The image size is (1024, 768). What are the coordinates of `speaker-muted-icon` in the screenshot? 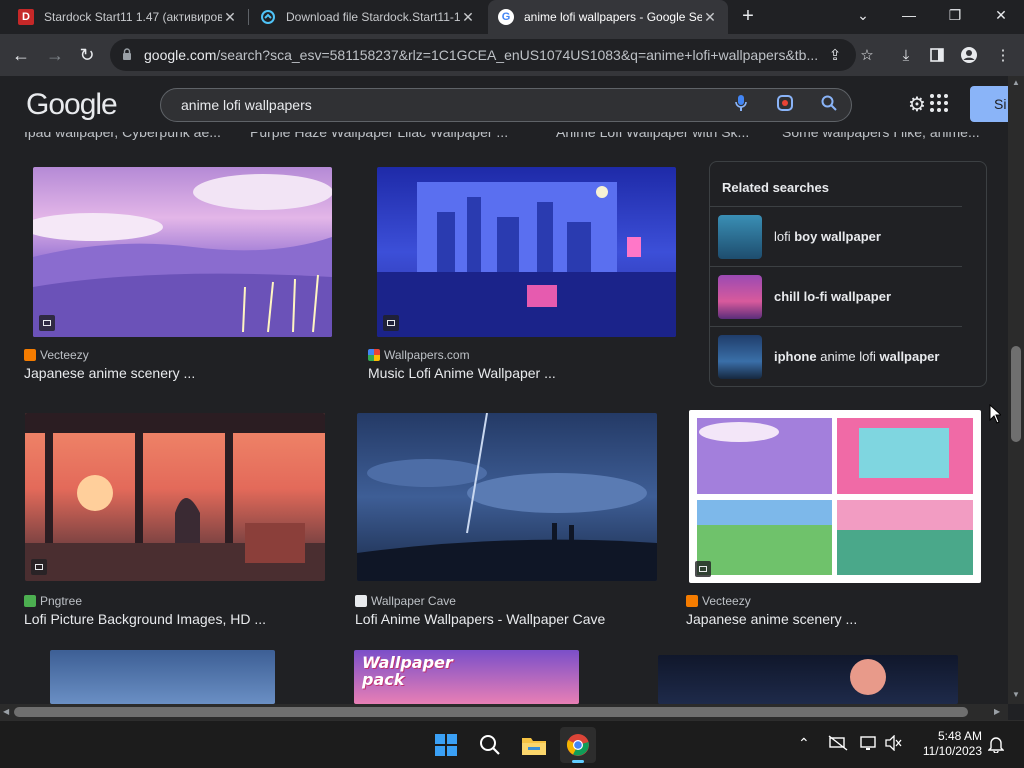 It's located at (893, 744).